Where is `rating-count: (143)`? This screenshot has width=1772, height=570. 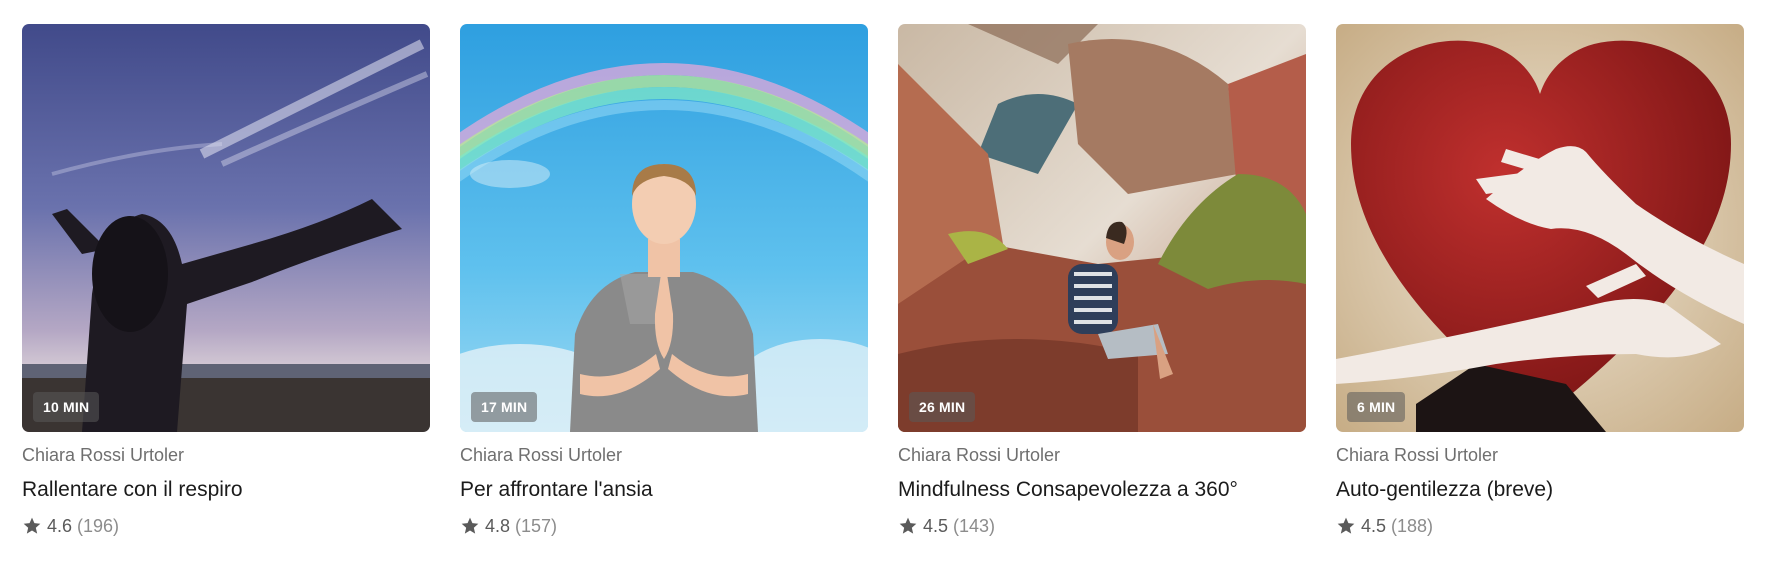
rating-count: (143) is located at coordinates (974, 525).